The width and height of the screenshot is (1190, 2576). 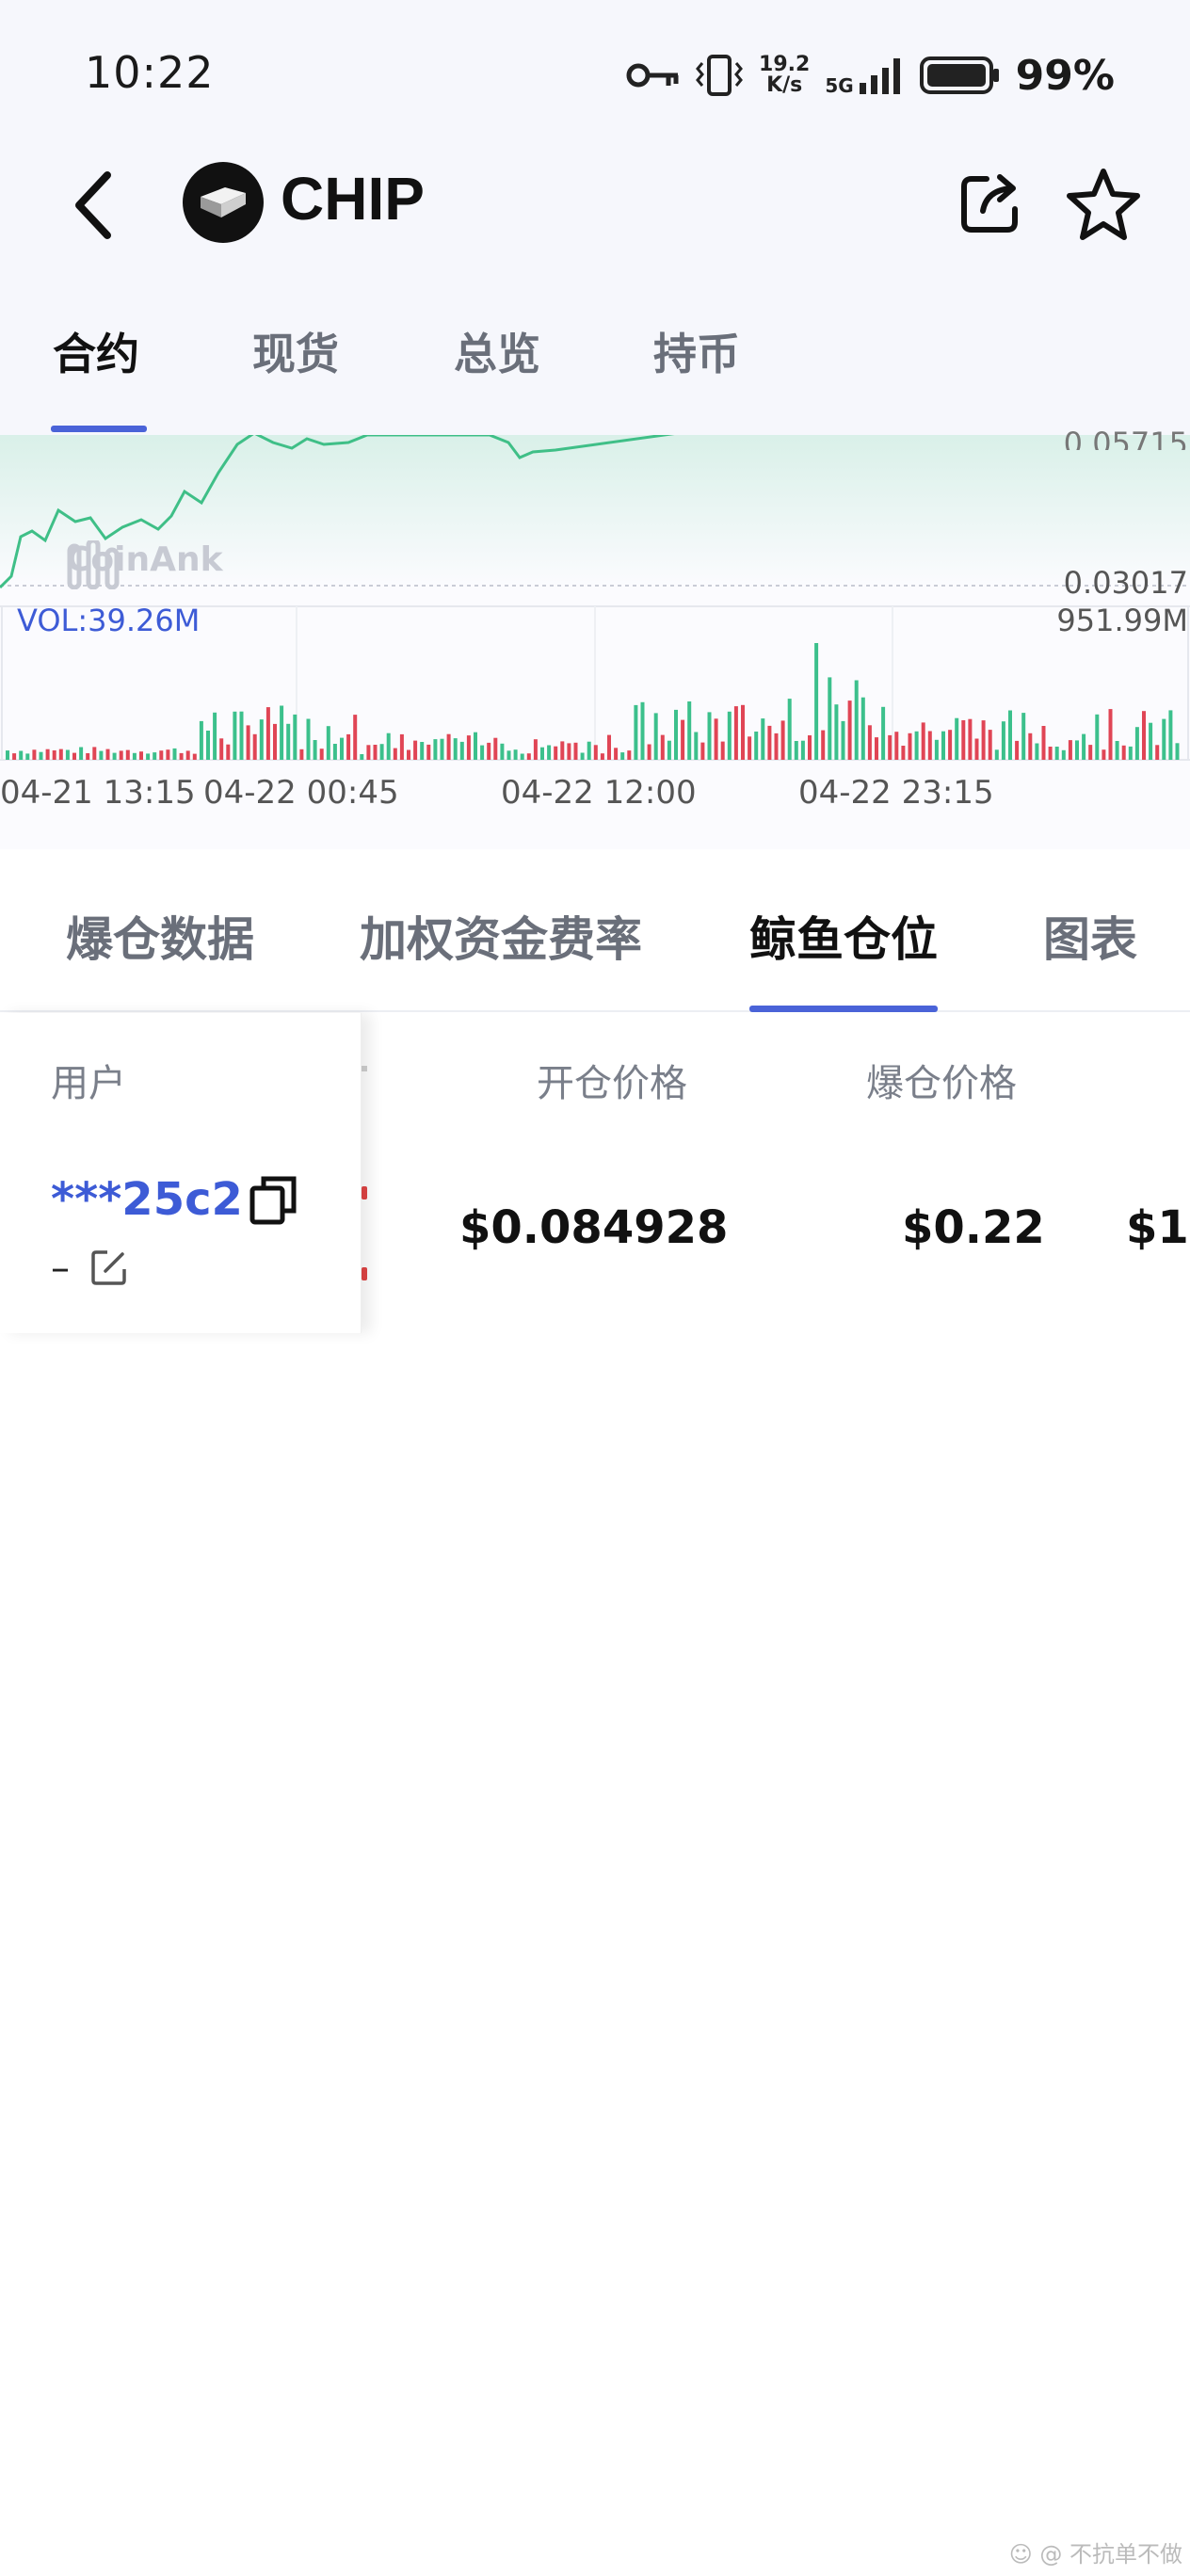 What do you see at coordinates (353, 199) in the screenshot?
I see `coin-name: CHIP` at bounding box center [353, 199].